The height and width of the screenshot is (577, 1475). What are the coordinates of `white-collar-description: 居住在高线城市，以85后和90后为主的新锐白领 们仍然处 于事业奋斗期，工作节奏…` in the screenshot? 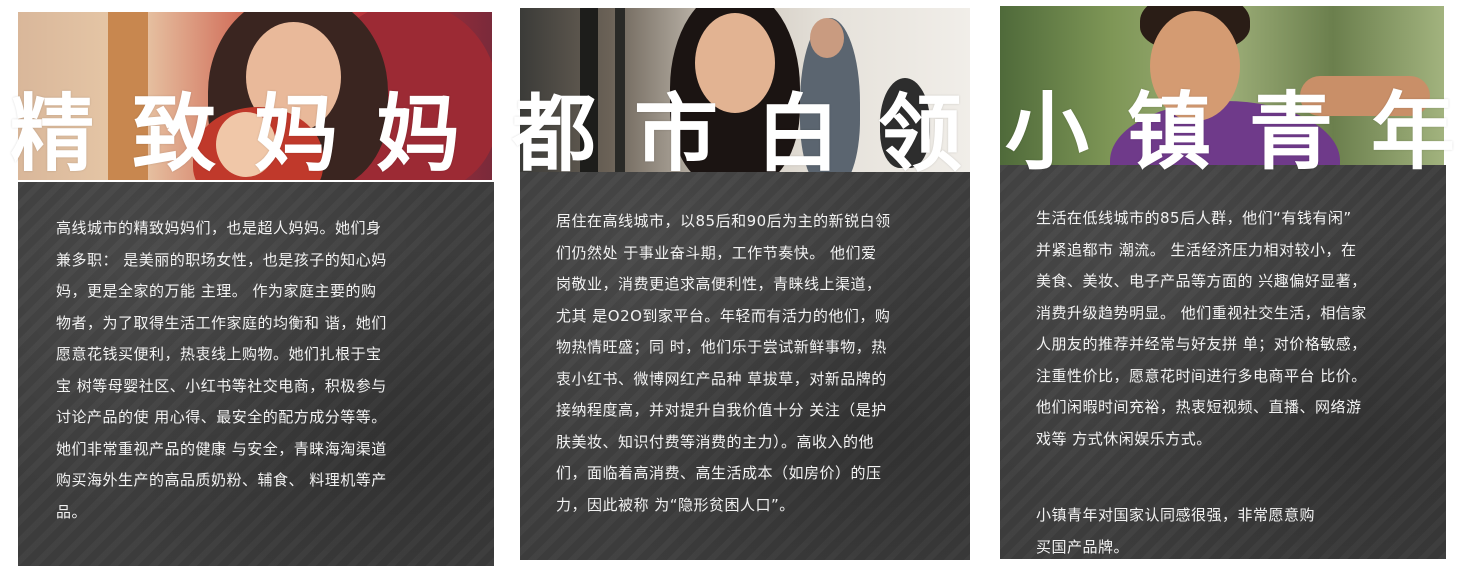 It's located at (723, 363).